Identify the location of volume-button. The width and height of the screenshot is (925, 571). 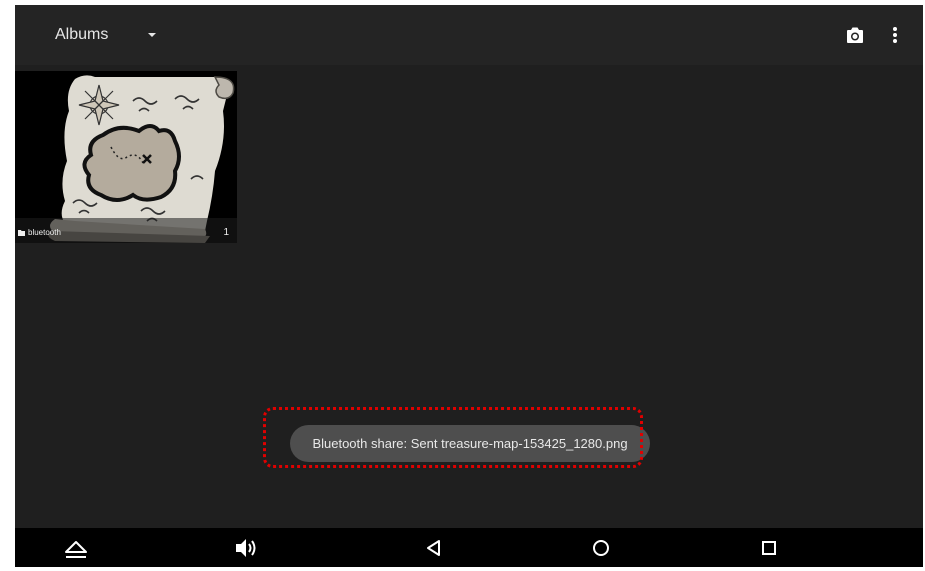
(246, 548).